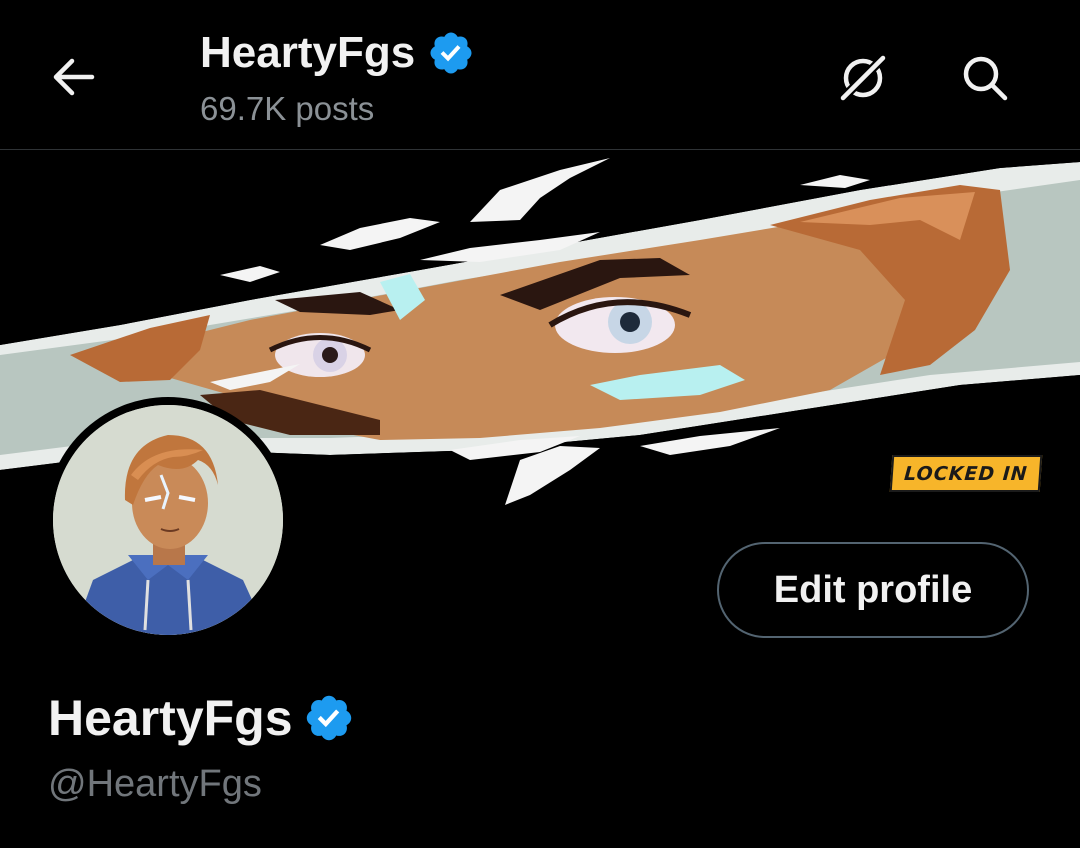 Image resolution: width=1080 pixels, height=848 pixels. I want to click on header-title-row: HeartyFgs, so click(337, 53).